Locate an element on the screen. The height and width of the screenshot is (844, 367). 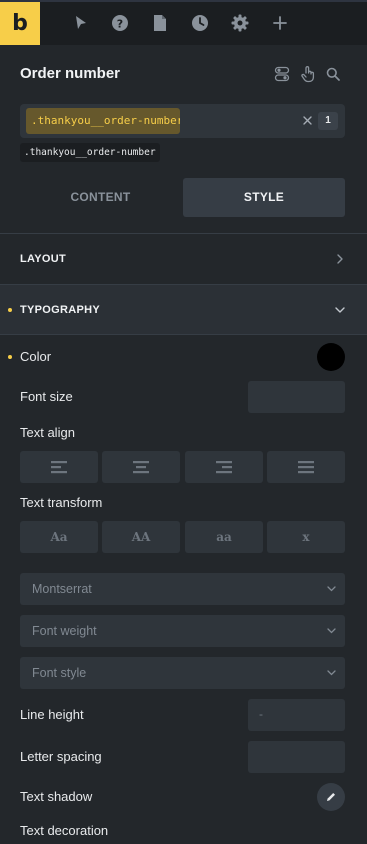
transform-lowercase-button: aa is located at coordinates (224, 537).